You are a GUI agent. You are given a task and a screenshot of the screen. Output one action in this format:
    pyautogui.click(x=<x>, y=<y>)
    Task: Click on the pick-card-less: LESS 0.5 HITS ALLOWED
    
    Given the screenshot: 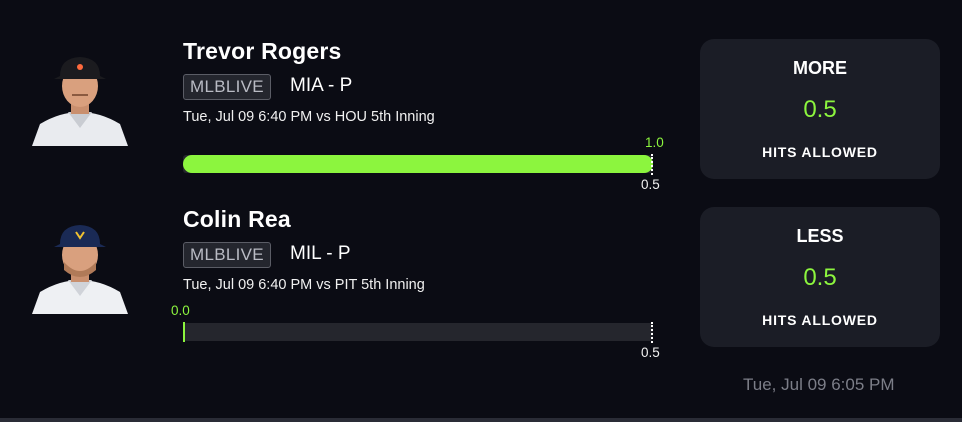 What is the action you would take?
    pyautogui.click(x=820, y=277)
    